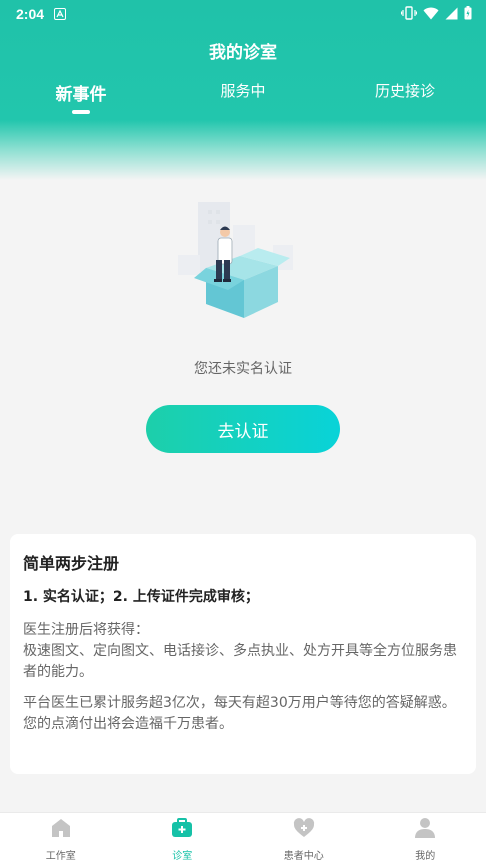 The height and width of the screenshot is (864, 486). I want to click on status-bar: 2:04, so click(243, 14).